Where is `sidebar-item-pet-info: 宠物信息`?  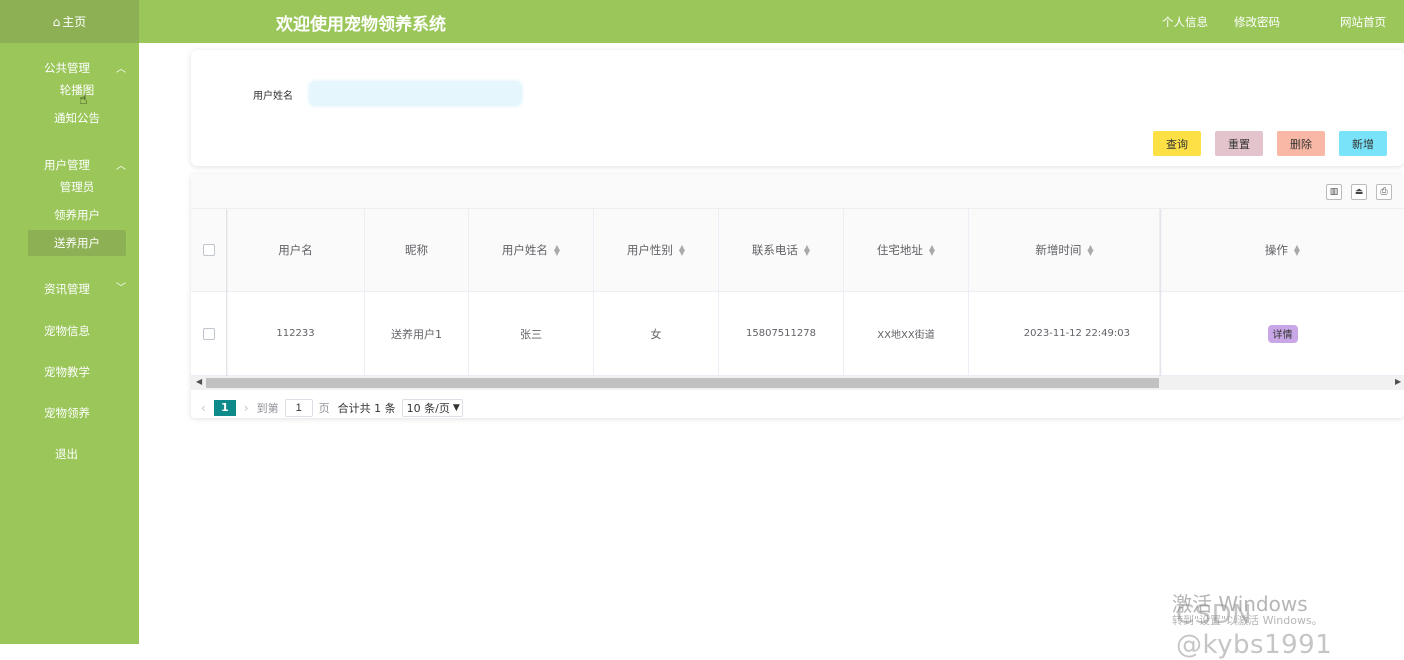 sidebar-item-pet-info: 宠物信息 is located at coordinates (67, 331).